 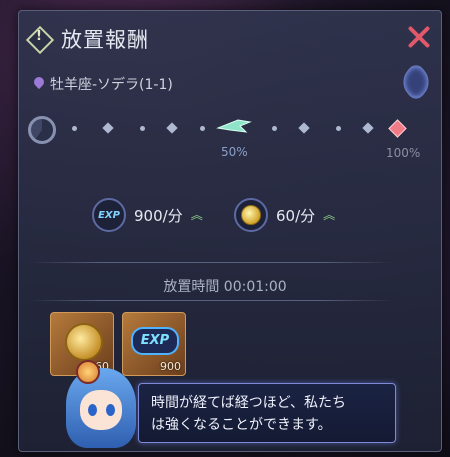 I want to click on guide-character-avatar, so click(x=102, y=408).